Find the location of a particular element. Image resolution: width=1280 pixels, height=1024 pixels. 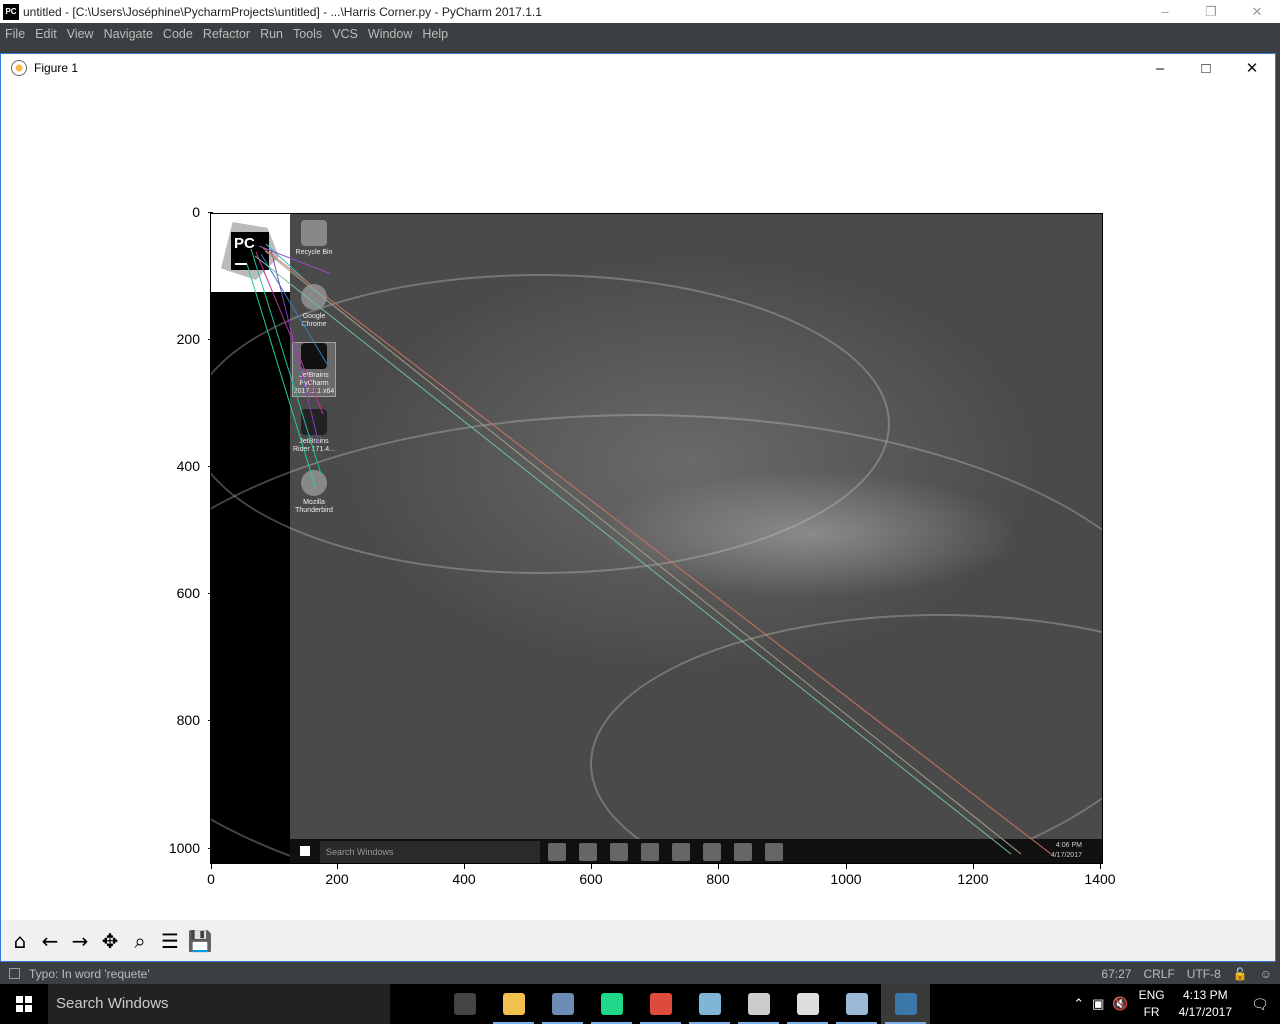

menu-vcs: VCS is located at coordinates (345, 34).